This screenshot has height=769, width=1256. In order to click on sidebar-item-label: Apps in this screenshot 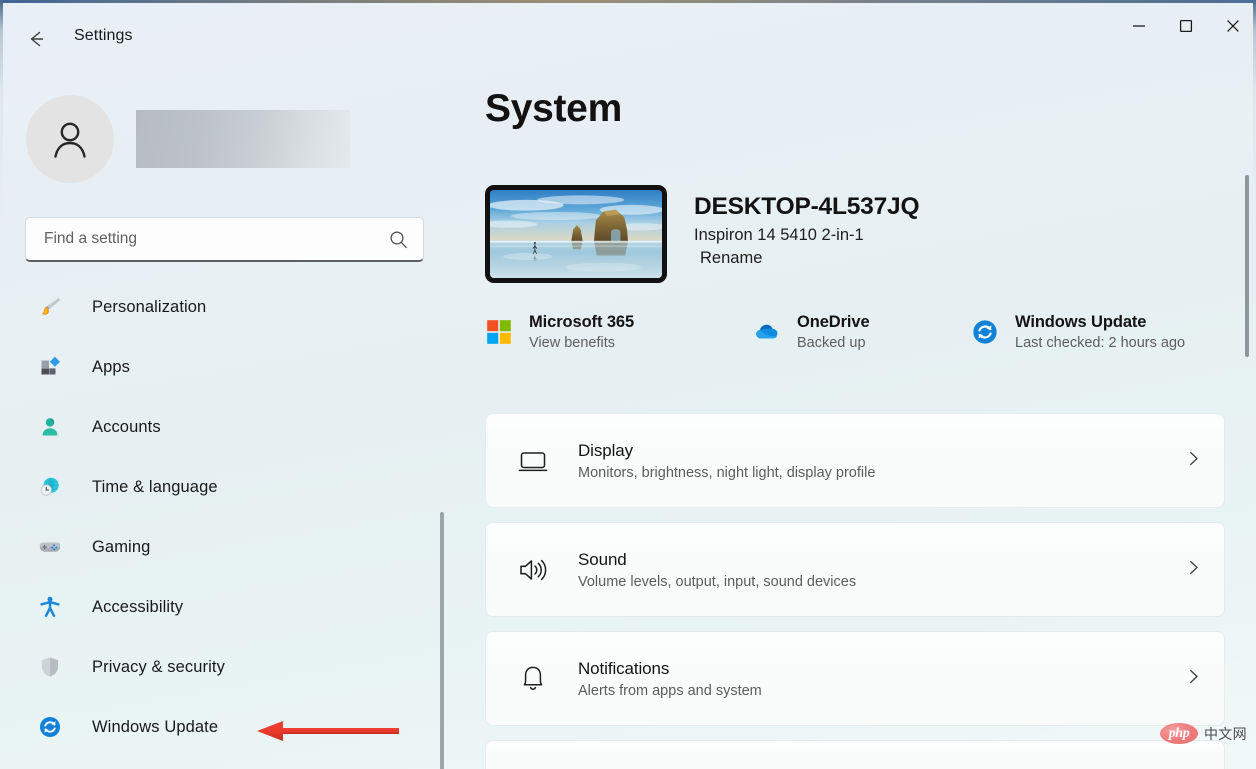, I will do `click(111, 366)`.